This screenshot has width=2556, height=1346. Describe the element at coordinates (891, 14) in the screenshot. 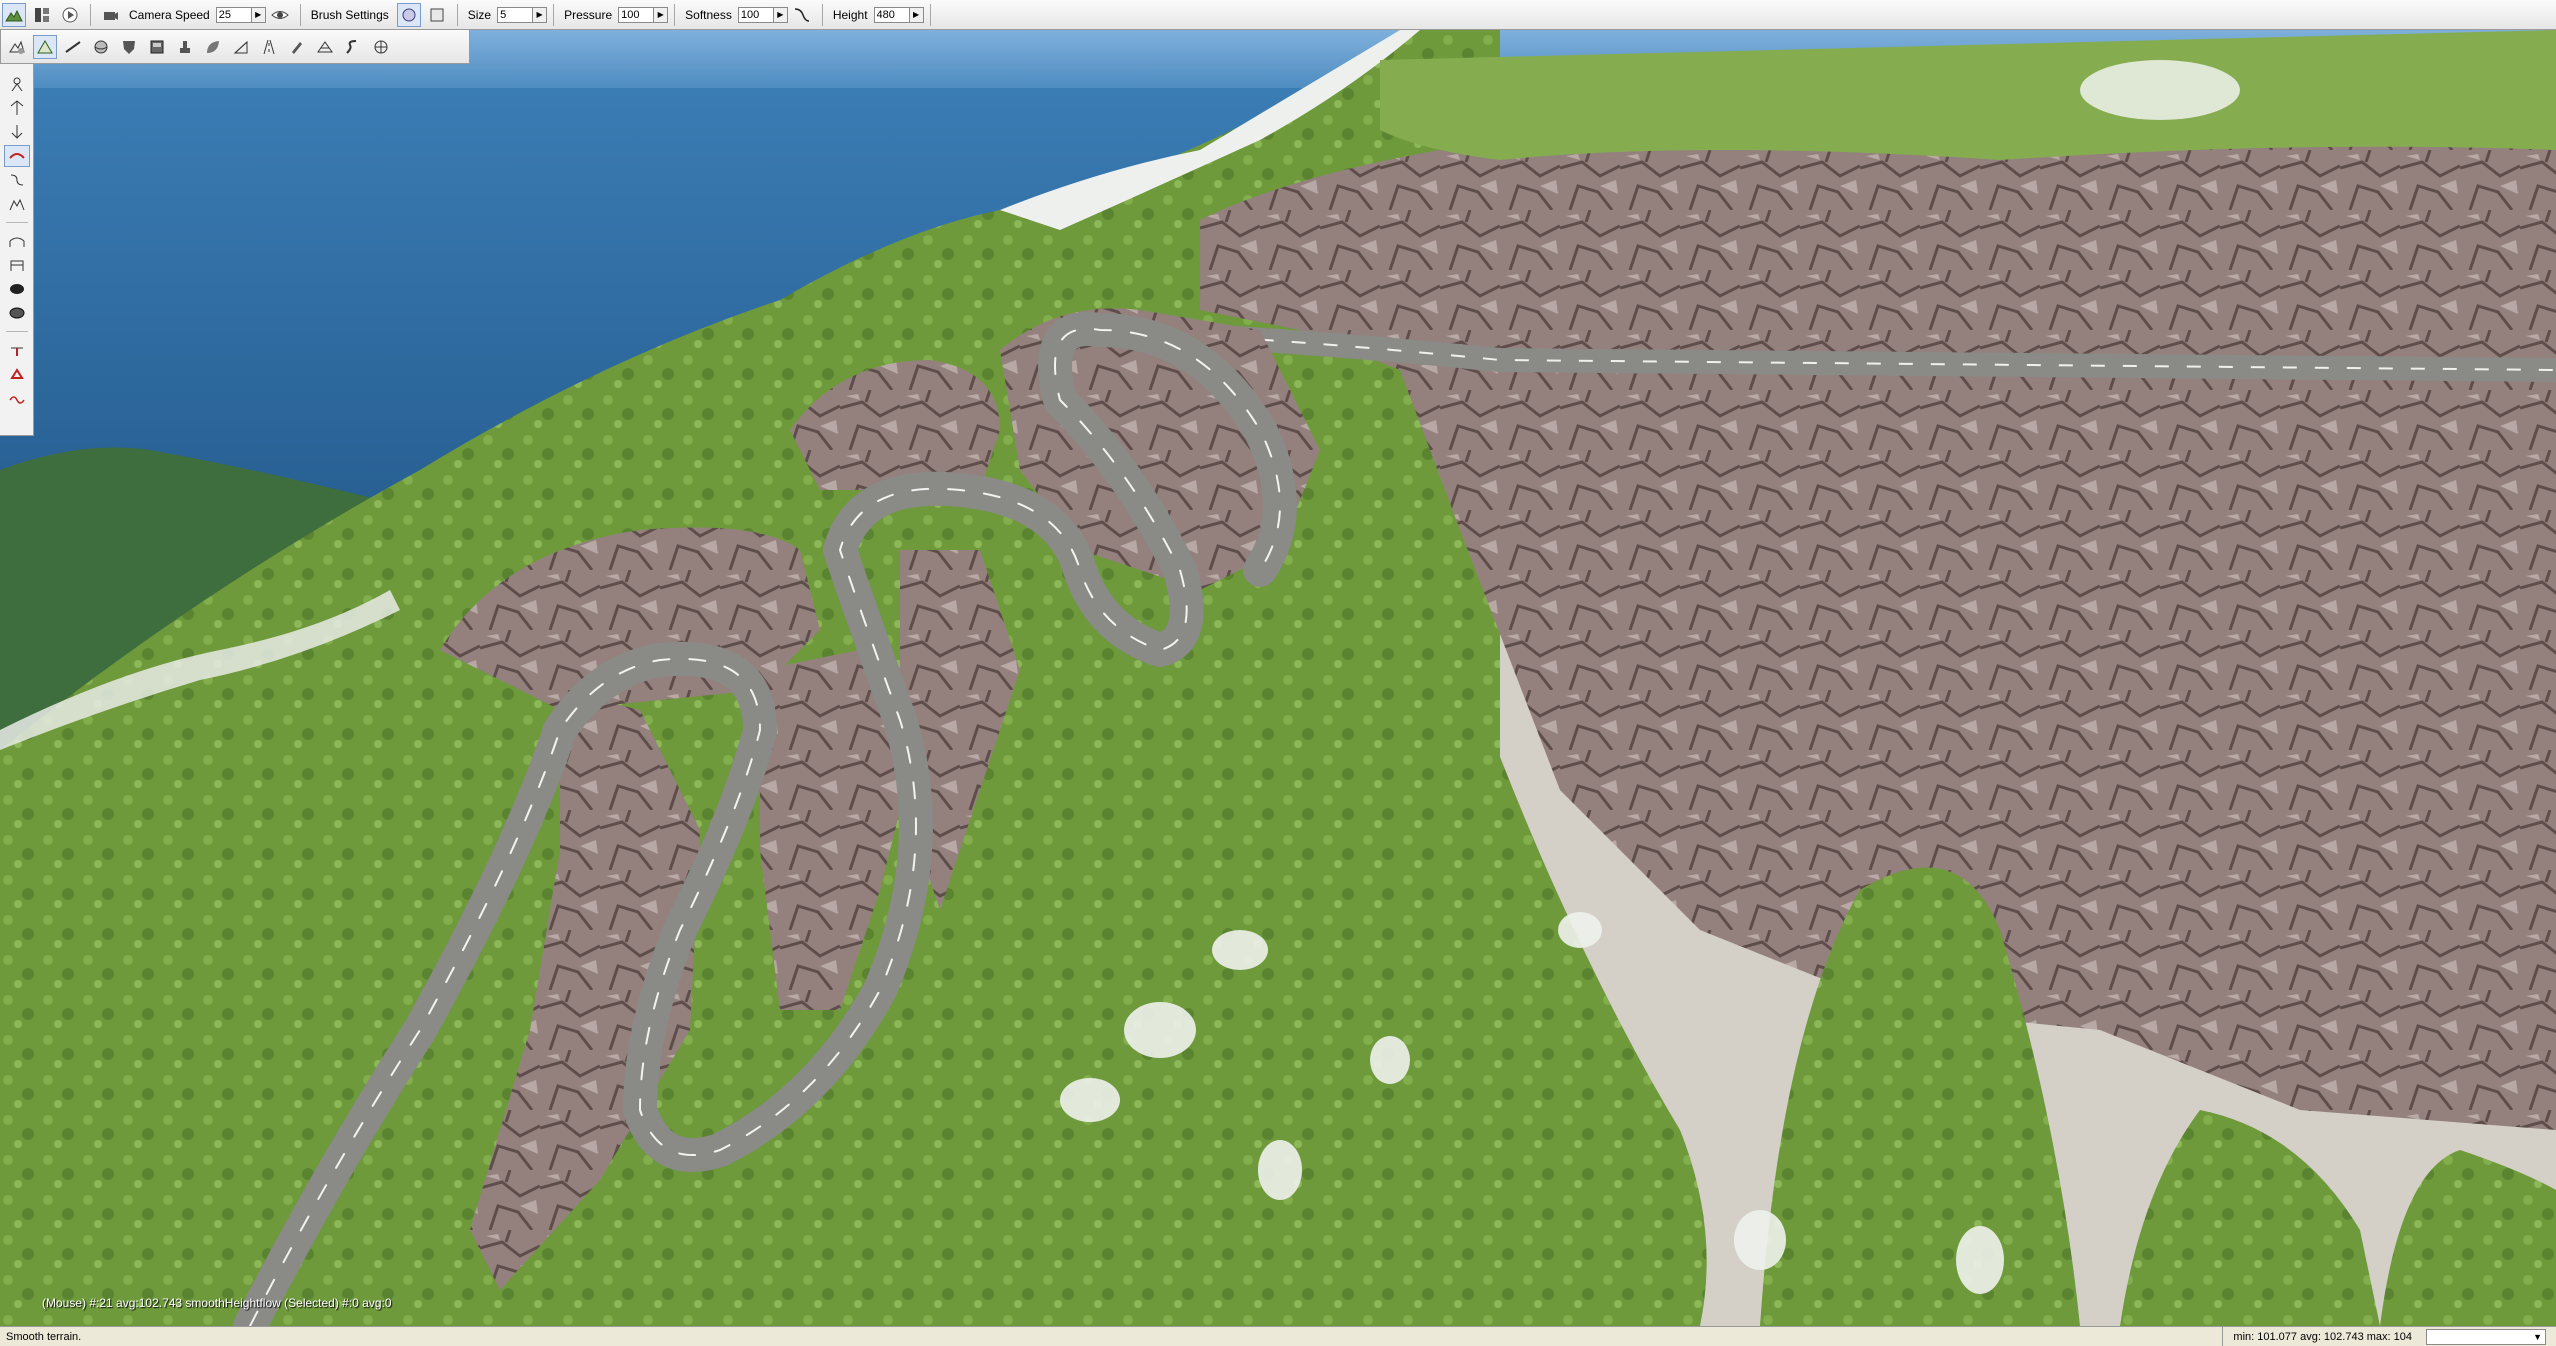

I see `height-input` at that location.